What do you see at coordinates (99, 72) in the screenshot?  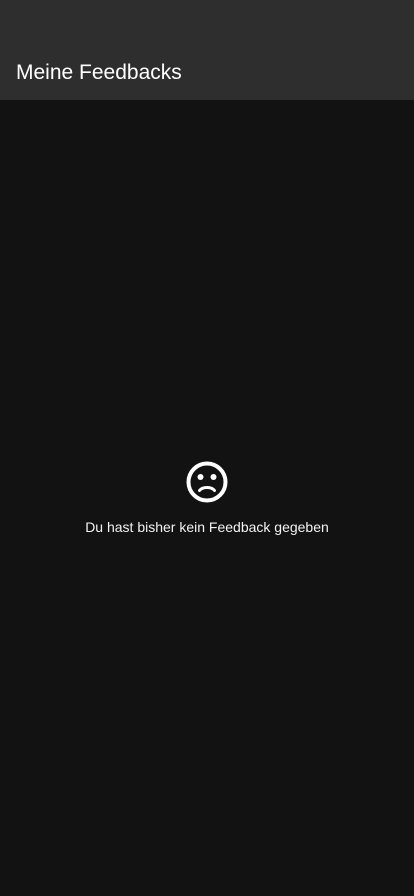 I see `page-title: Meine Feedbacks` at bounding box center [99, 72].